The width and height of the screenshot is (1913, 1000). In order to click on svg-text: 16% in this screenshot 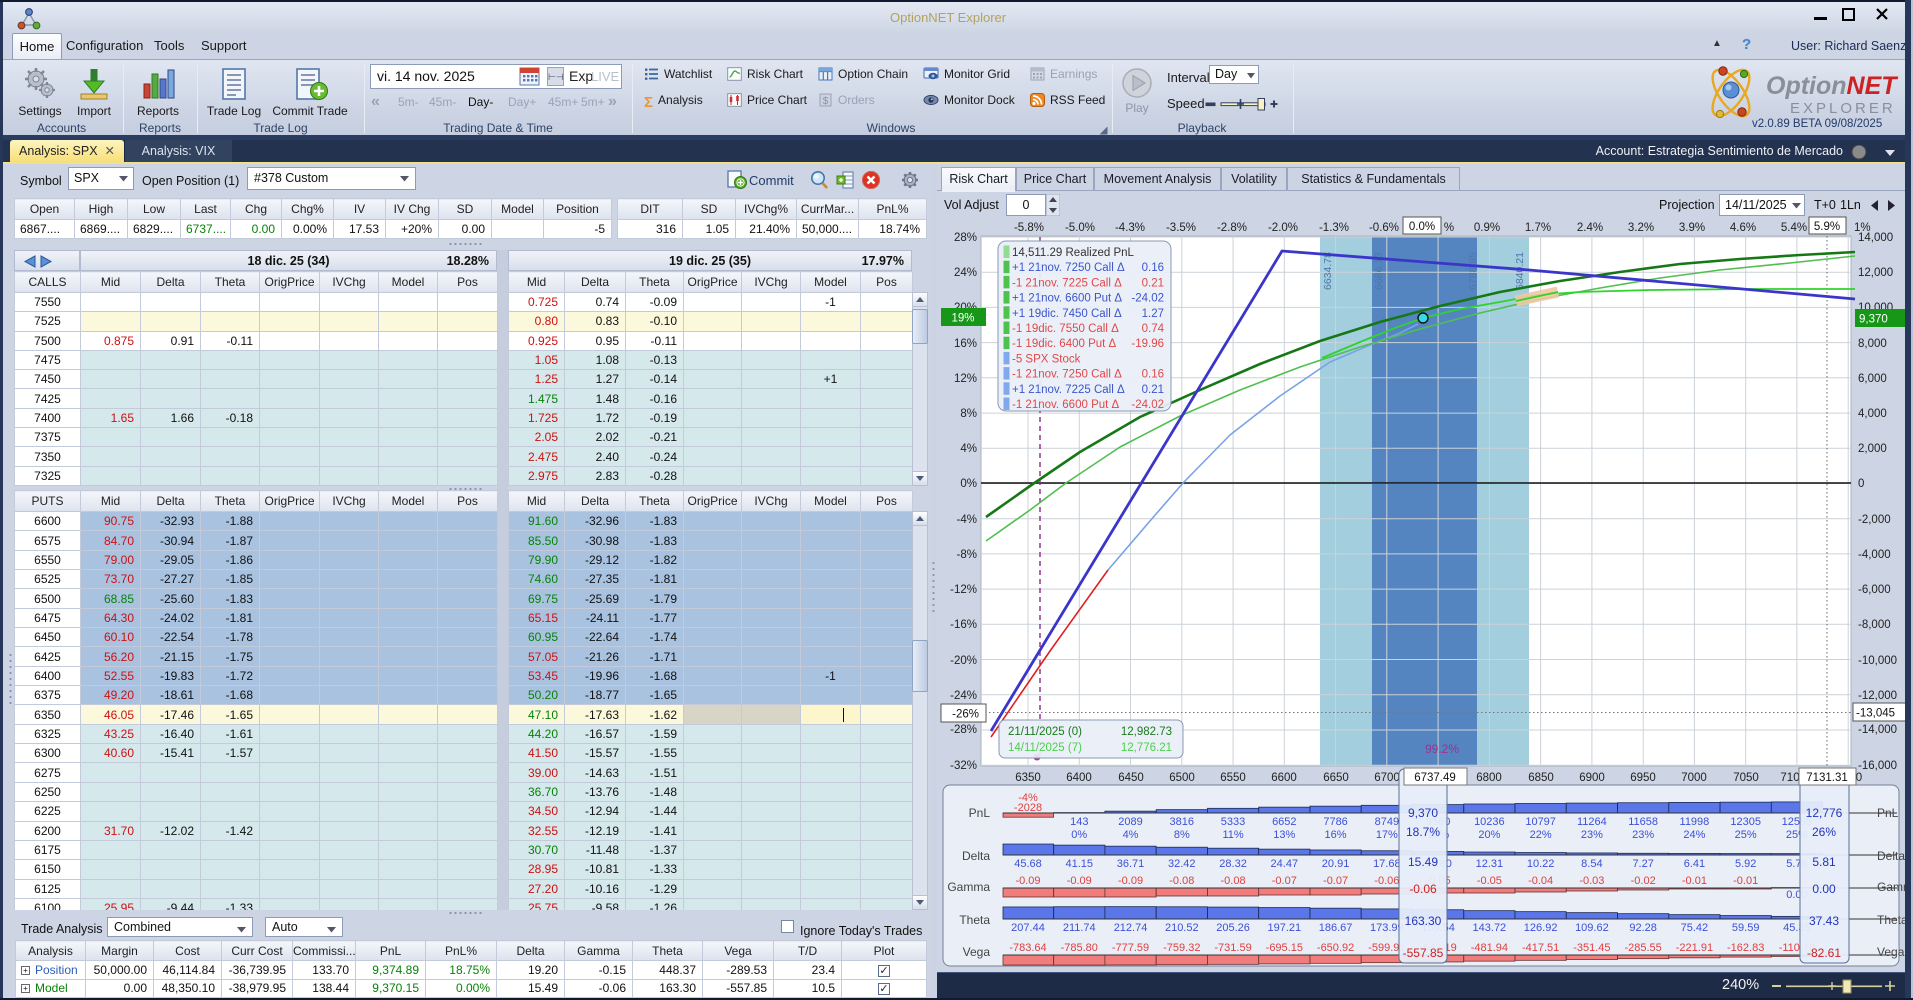, I will do `click(1336, 835)`.